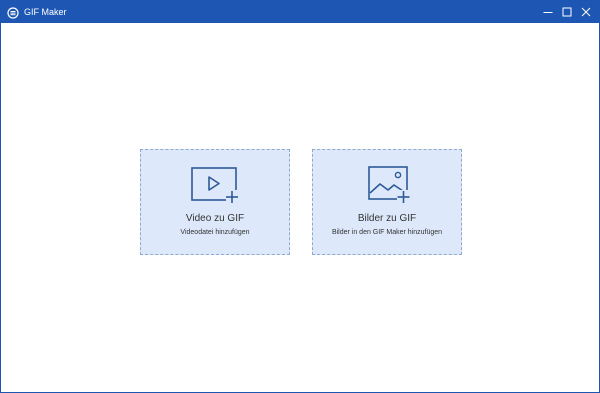 This screenshot has height=393, width=600. I want to click on video-card-title: Video zu GIF, so click(215, 218).